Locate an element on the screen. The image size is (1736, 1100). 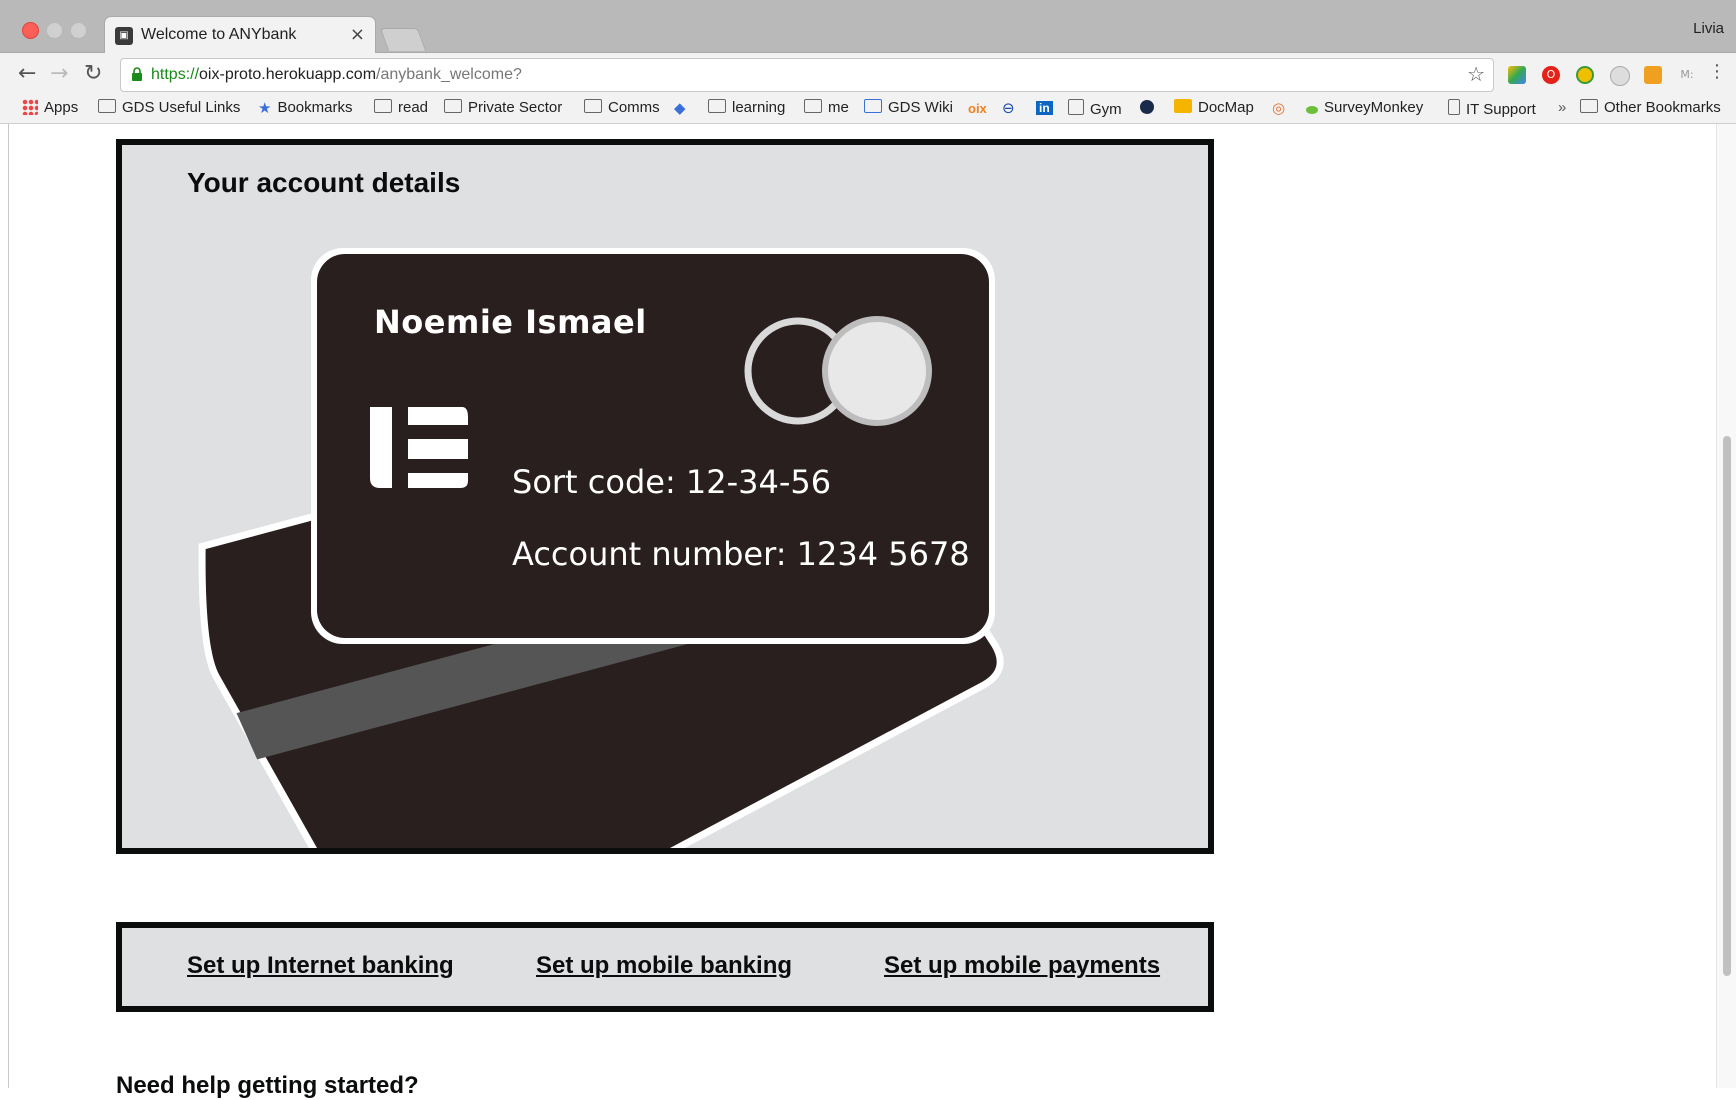
tfl-roundel-icon: ⊖ is located at coordinates (1008, 108).